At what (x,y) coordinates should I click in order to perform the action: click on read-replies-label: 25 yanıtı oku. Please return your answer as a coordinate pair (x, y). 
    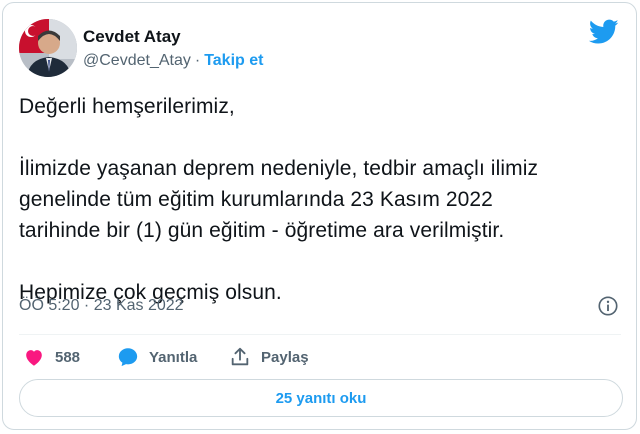
    Looking at the image, I should click on (321, 398).